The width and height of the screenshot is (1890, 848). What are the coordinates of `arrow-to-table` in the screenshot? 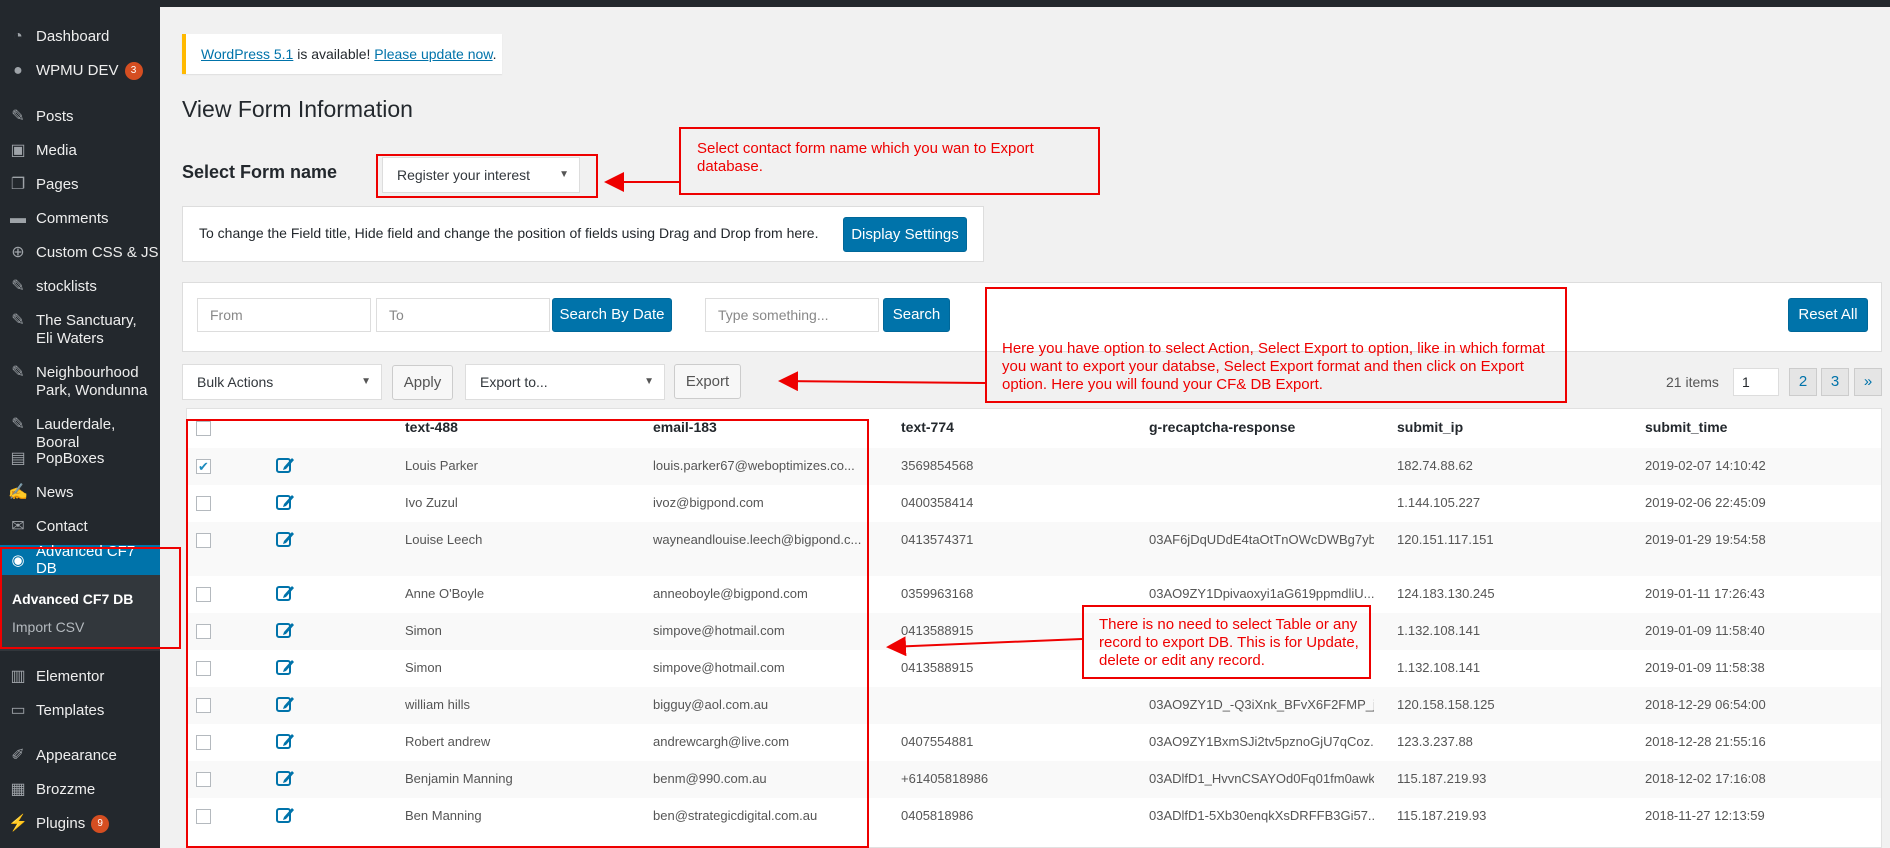 It's located at (984, 646).